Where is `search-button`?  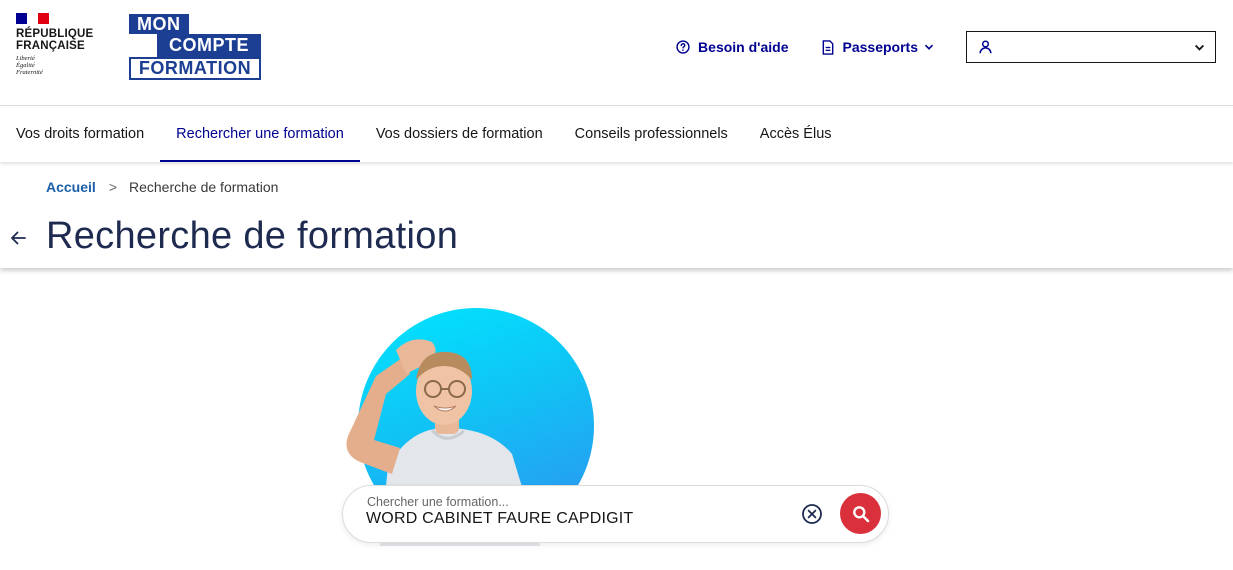
search-button is located at coordinates (860, 513).